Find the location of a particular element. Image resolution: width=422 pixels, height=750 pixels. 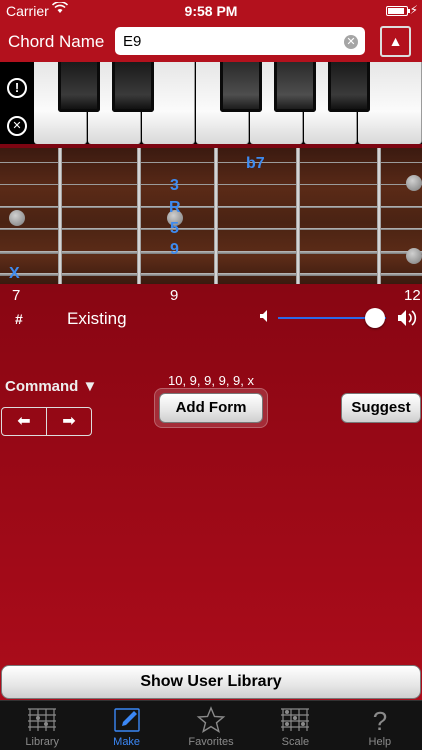

status-bar: Carrier 9:58 PM ⚡ is located at coordinates (211, 11).